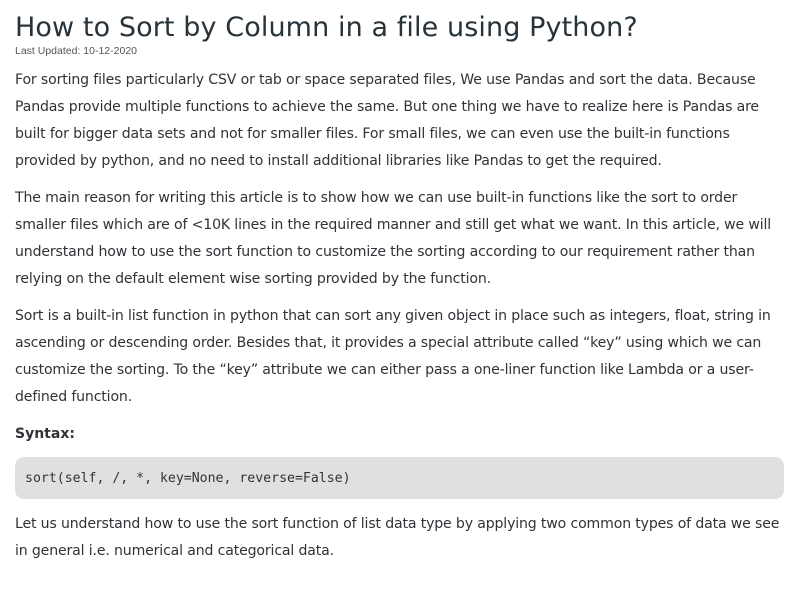  What do you see at coordinates (45, 434) in the screenshot?
I see `syntax-heading: Syntax:` at bounding box center [45, 434].